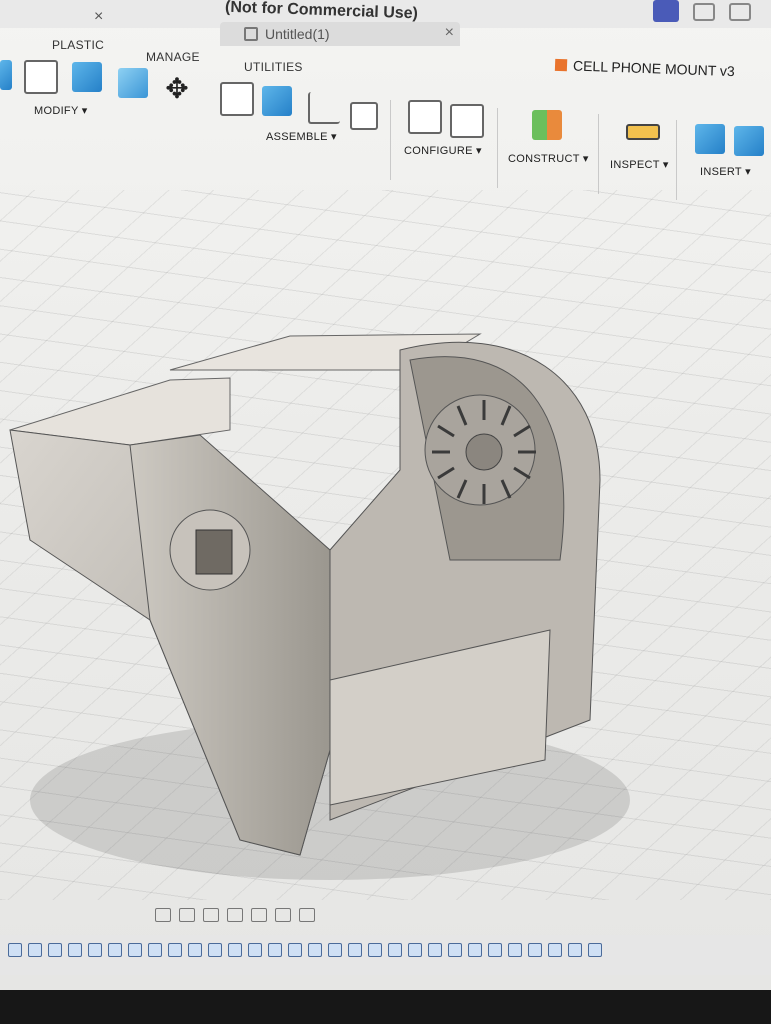 The image size is (771, 1024). I want to click on group-assemble: ASSEMBLE ▾, so click(301, 136).